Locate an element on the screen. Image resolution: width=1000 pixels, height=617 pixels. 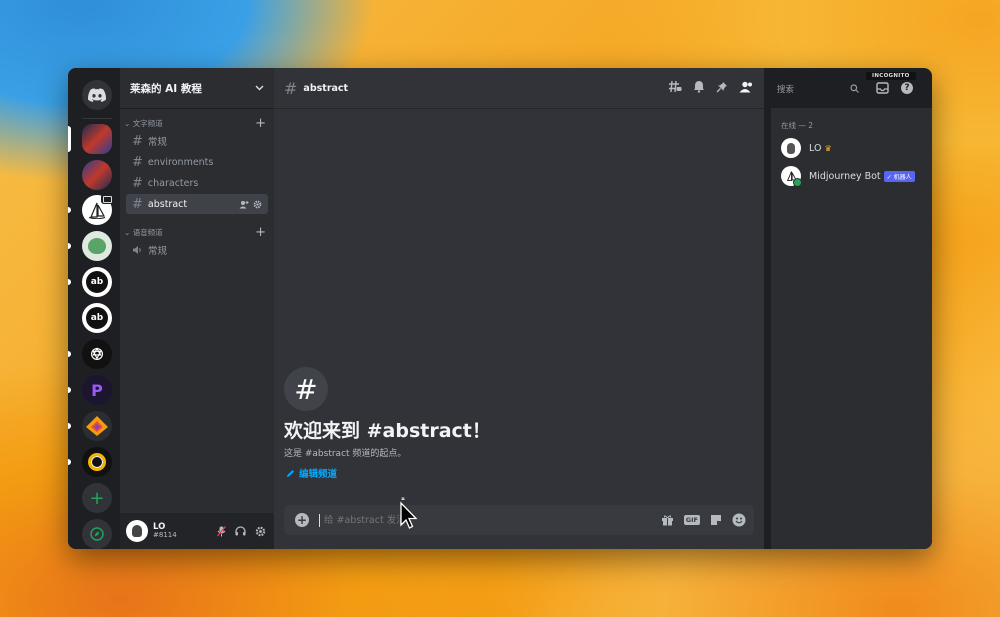
channel-item-general: # 常规 is located at coordinates (197, 141).